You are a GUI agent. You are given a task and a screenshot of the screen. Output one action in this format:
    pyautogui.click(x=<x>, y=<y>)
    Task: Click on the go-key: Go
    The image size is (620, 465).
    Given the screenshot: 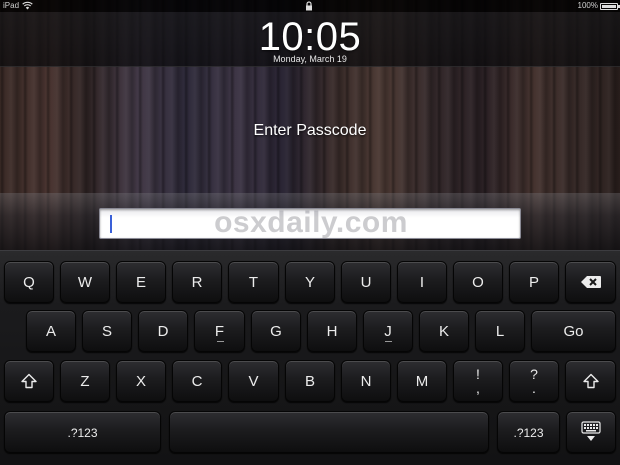 What is the action you would take?
    pyautogui.click(x=573, y=331)
    